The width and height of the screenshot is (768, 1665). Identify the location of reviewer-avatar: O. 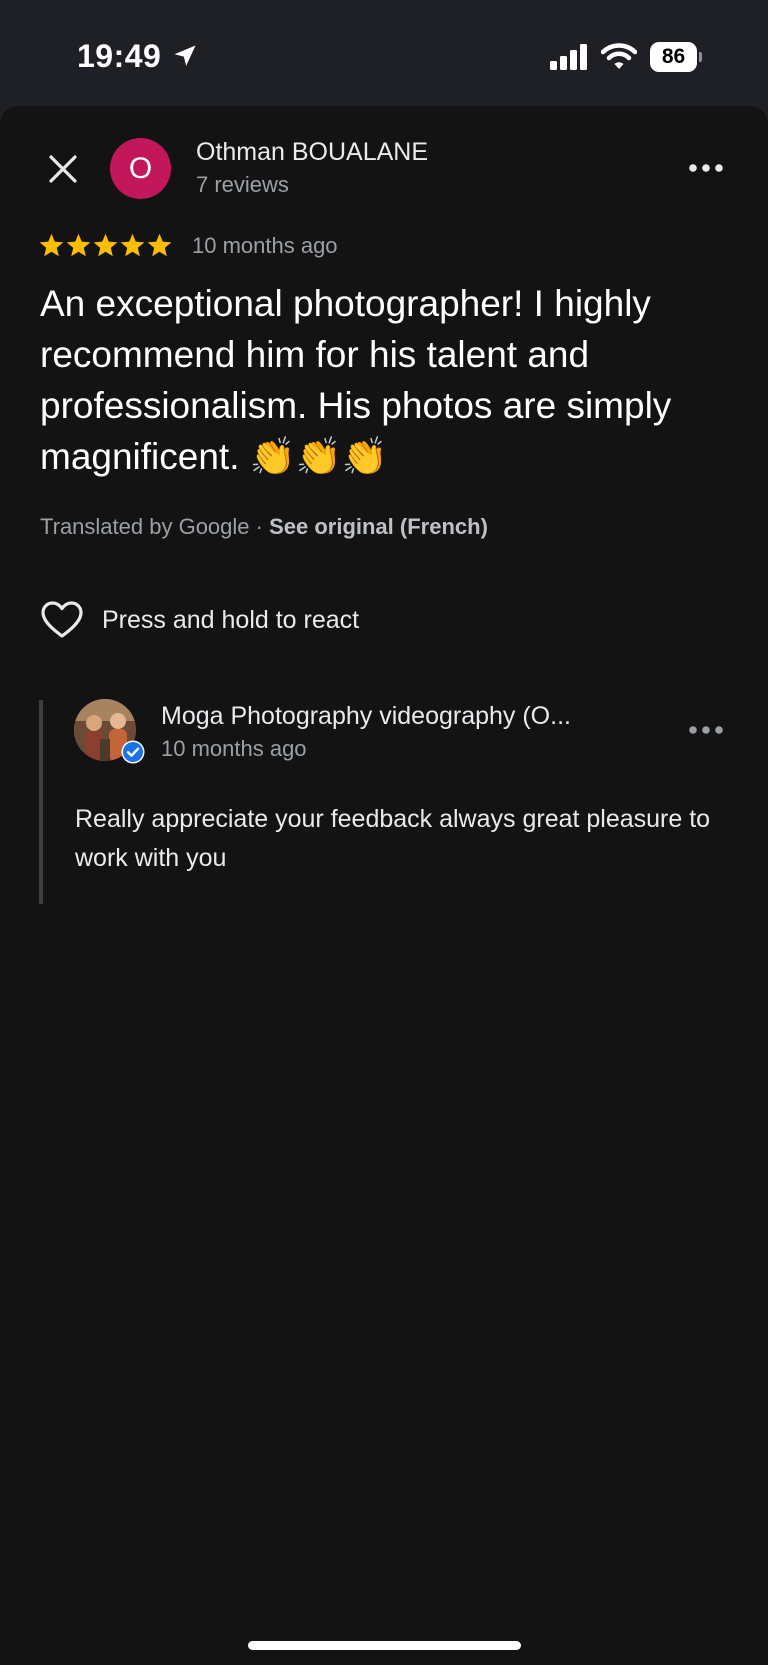
(140, 168).